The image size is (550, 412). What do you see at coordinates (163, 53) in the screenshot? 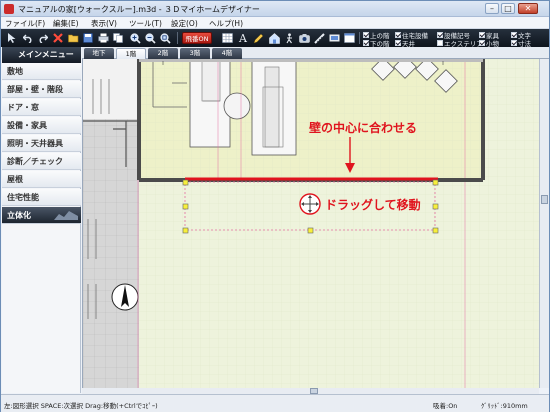
I see `tab-floor-2: 2階` at bounding box center [163, 53].